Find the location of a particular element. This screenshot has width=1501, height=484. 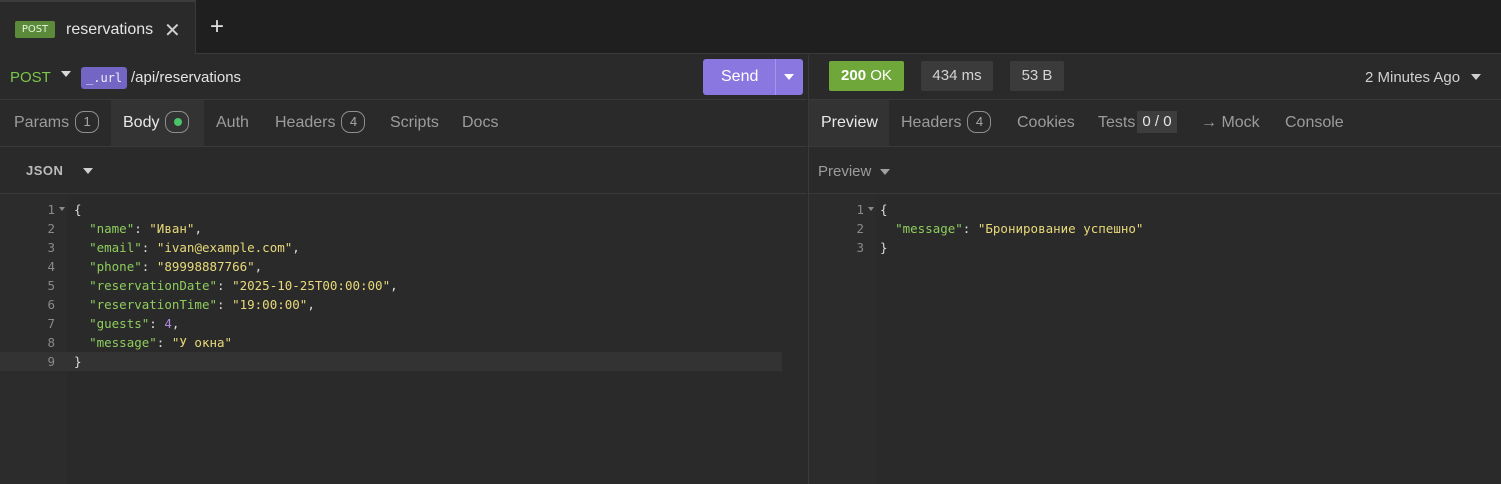

tab-response-headers-label: Headers is located at coordinates (931, 122).